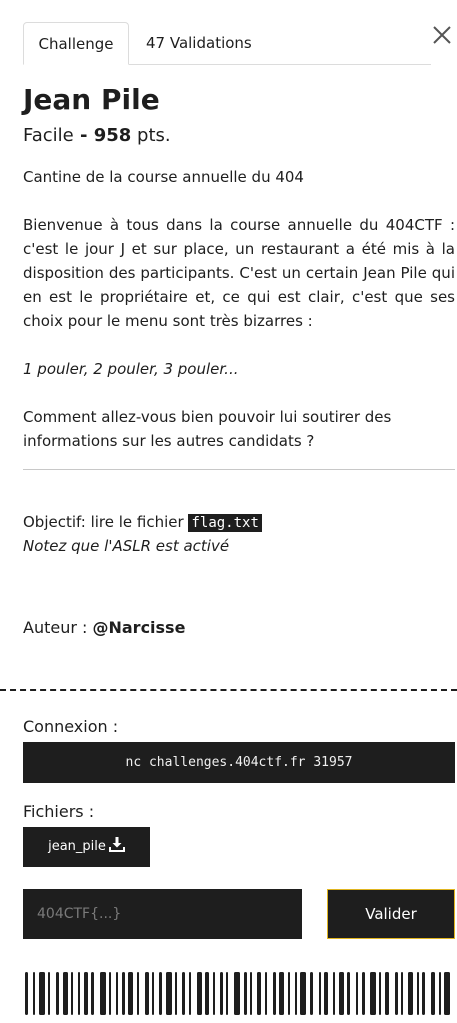 The image size is (457, 1023). What do you see at coordinates (106, 522) in the screenshot?
I see `objective-text: Objectif: lire le fichier` at bounding box center [106, 522].